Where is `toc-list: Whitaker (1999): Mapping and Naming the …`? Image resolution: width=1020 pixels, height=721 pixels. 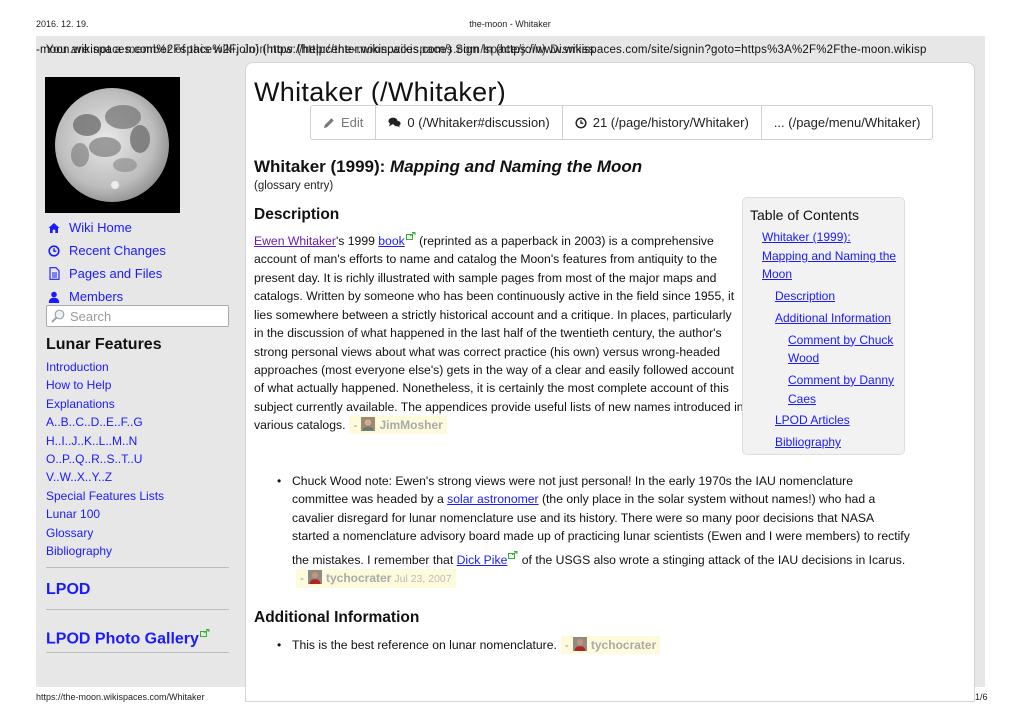
toc-list: Whitaker (1999): Mapping and Naming the … is located at coordinates (823, 340).